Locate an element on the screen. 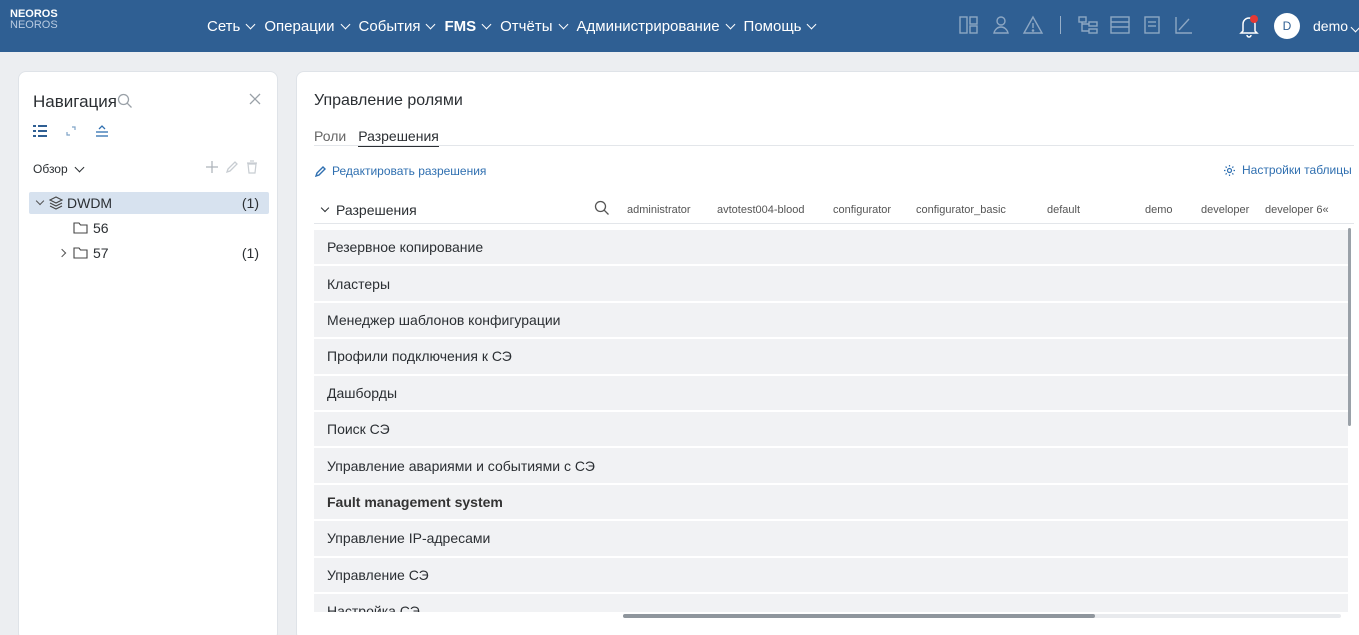 The image size is (1359, 635). table-row: Управление IP-адресами is located at coordinates (831, 539).